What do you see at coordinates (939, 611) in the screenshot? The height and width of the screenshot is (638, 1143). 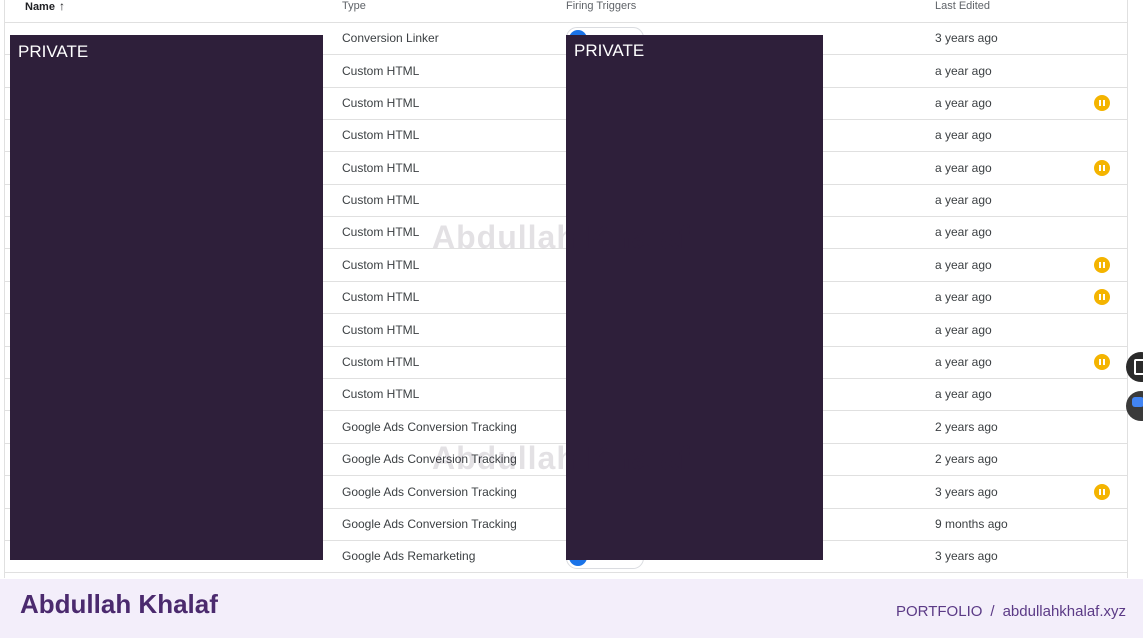 I see `portfolio-link: PORTFOLIO` at bounding box center [939, 611].